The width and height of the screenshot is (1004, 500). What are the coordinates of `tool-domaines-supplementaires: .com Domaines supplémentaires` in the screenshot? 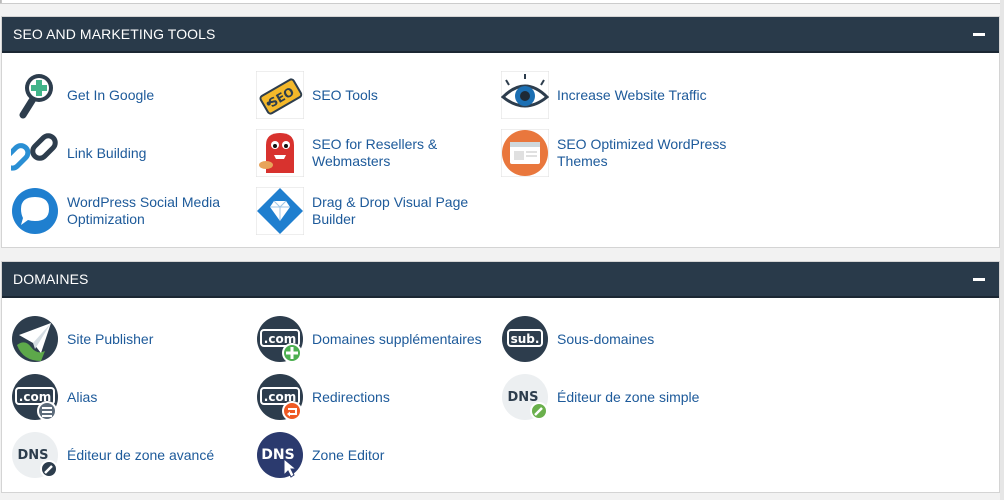 It's located at (378, 339).